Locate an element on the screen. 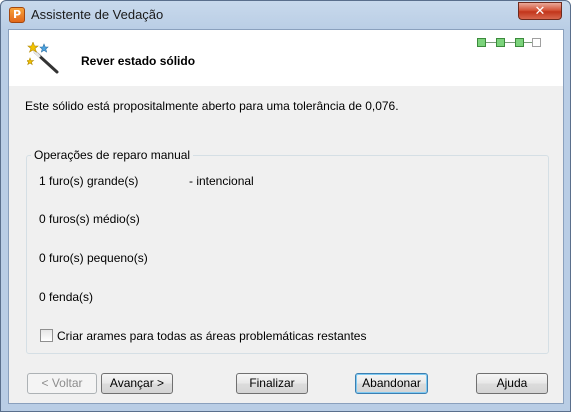 The width and height of the screenshot is (571, 412). create-wires-checkbox is located at coordinates (46, 335).